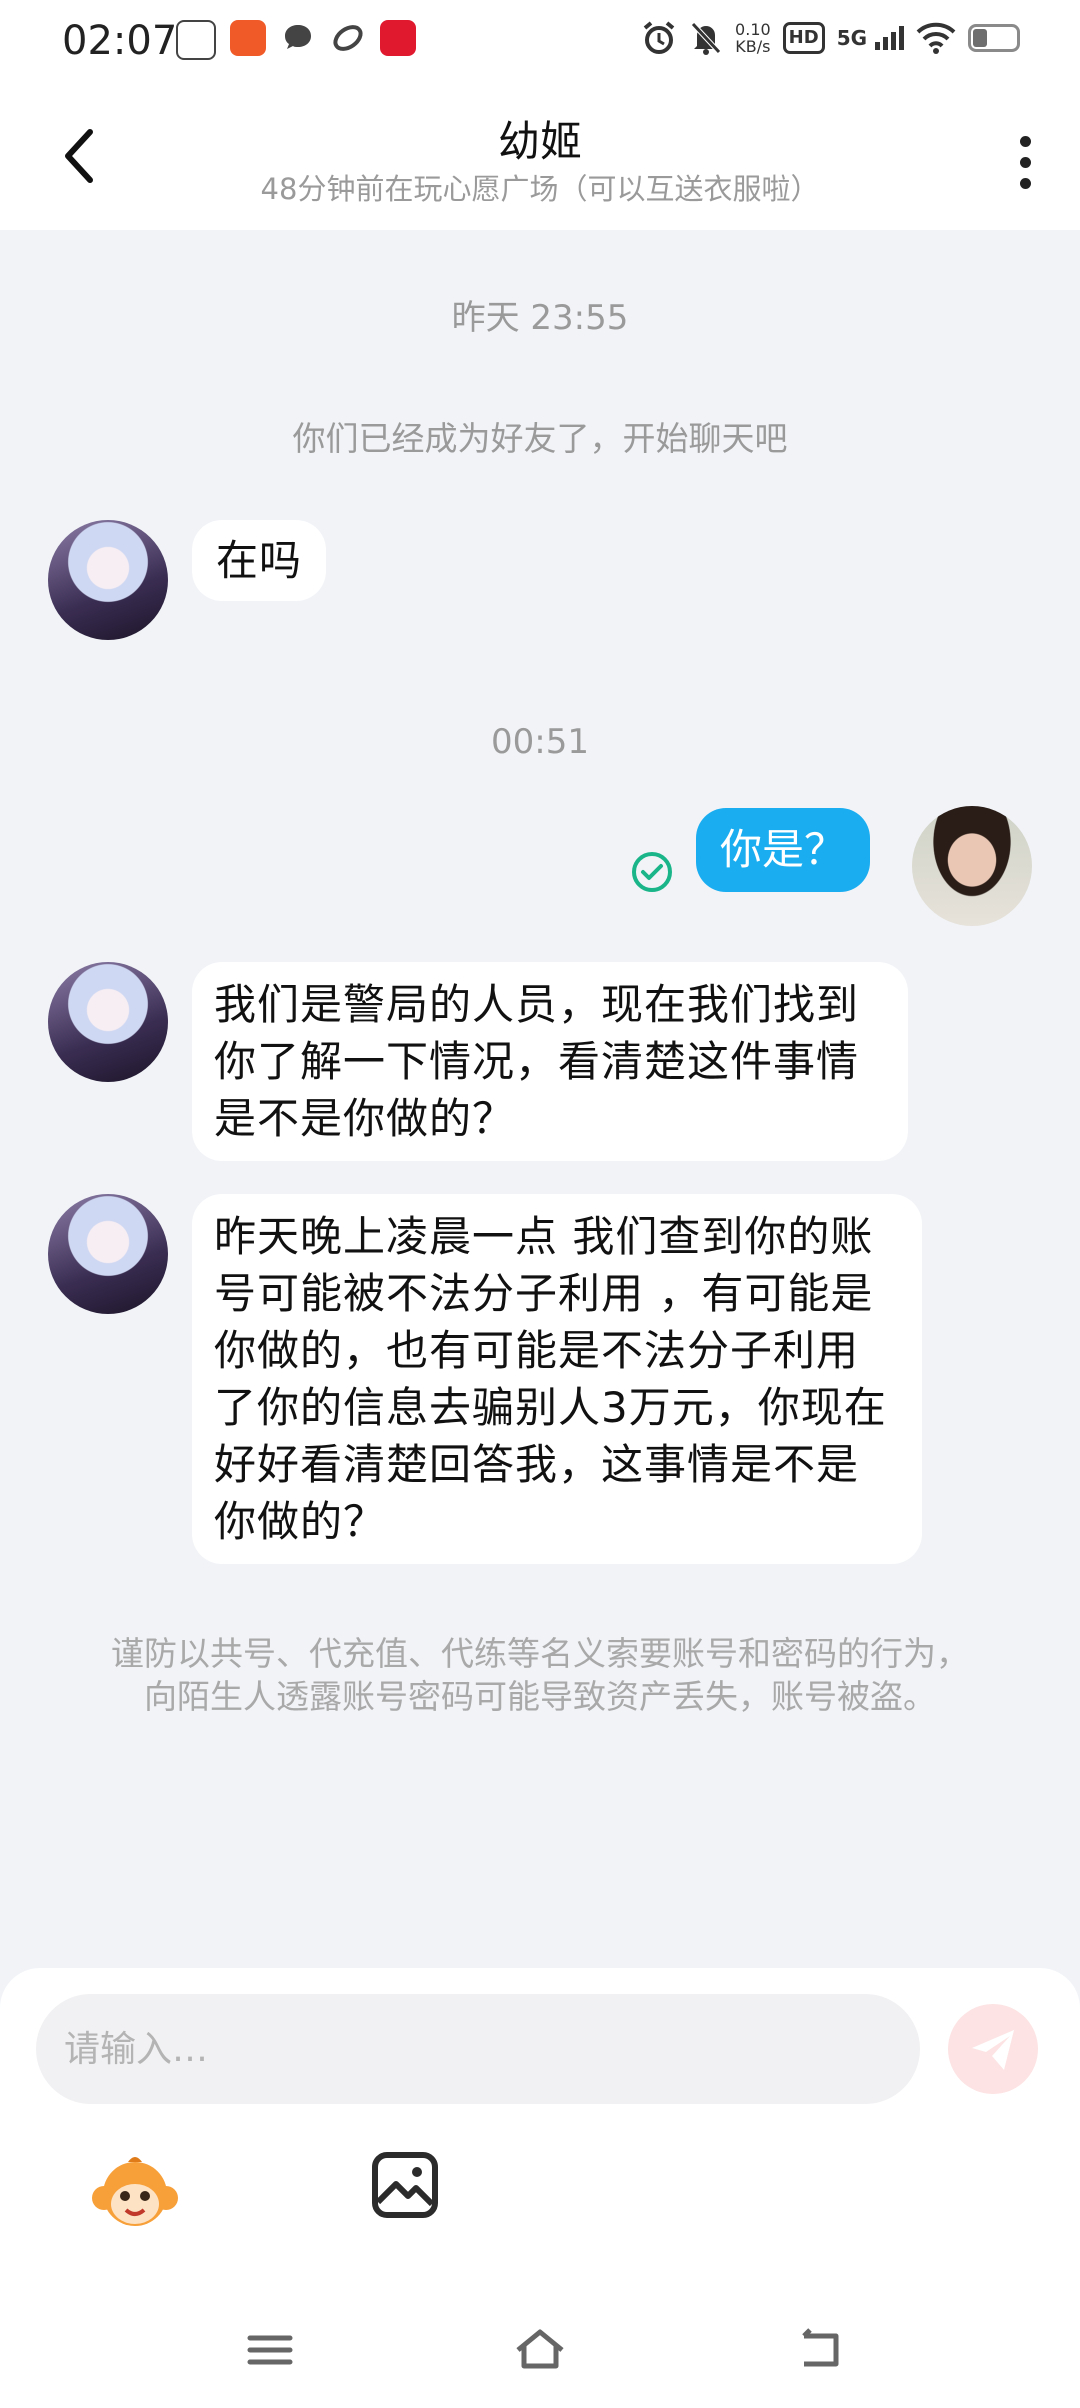 The image size is (1080, 2408). What do you see at coordinates (540, 318) in the screenshot?
I see `timestamp: 昨天 23:55` at bounding box center [540, 318].